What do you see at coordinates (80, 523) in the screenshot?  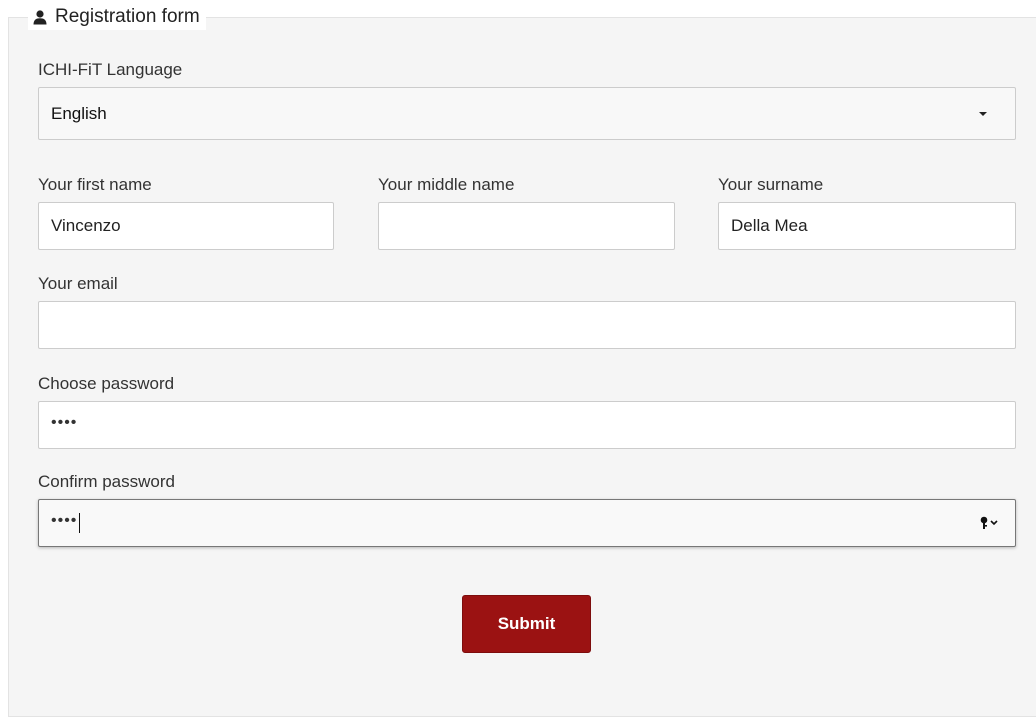 I see `text-cursor` at bounding box center [80, 523].